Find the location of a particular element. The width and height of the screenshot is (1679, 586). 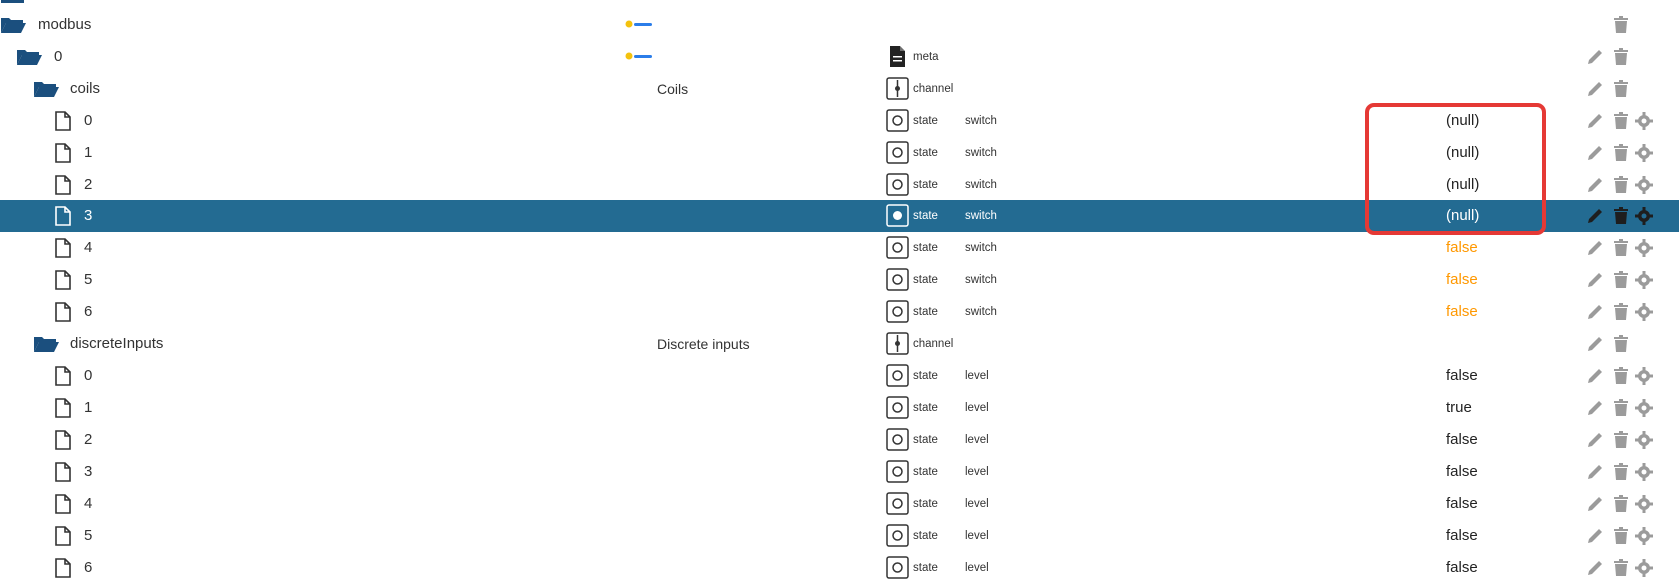

tree-row-discrete-input-5: 5 state level false is located at coordinates (839, 536).